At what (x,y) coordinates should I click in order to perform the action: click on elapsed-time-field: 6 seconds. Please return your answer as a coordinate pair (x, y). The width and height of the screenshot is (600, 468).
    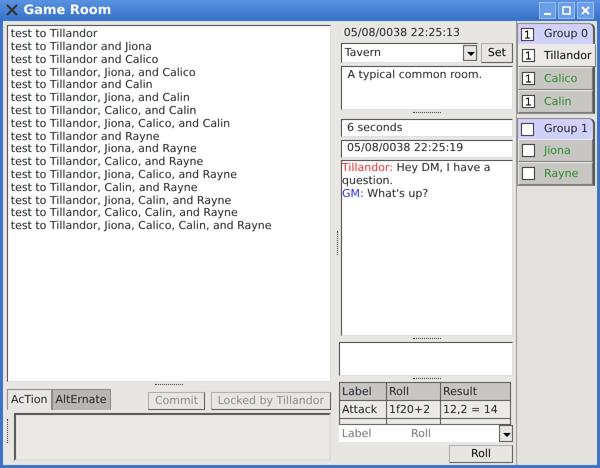
    Looking at the image, I should click on (427, 127).